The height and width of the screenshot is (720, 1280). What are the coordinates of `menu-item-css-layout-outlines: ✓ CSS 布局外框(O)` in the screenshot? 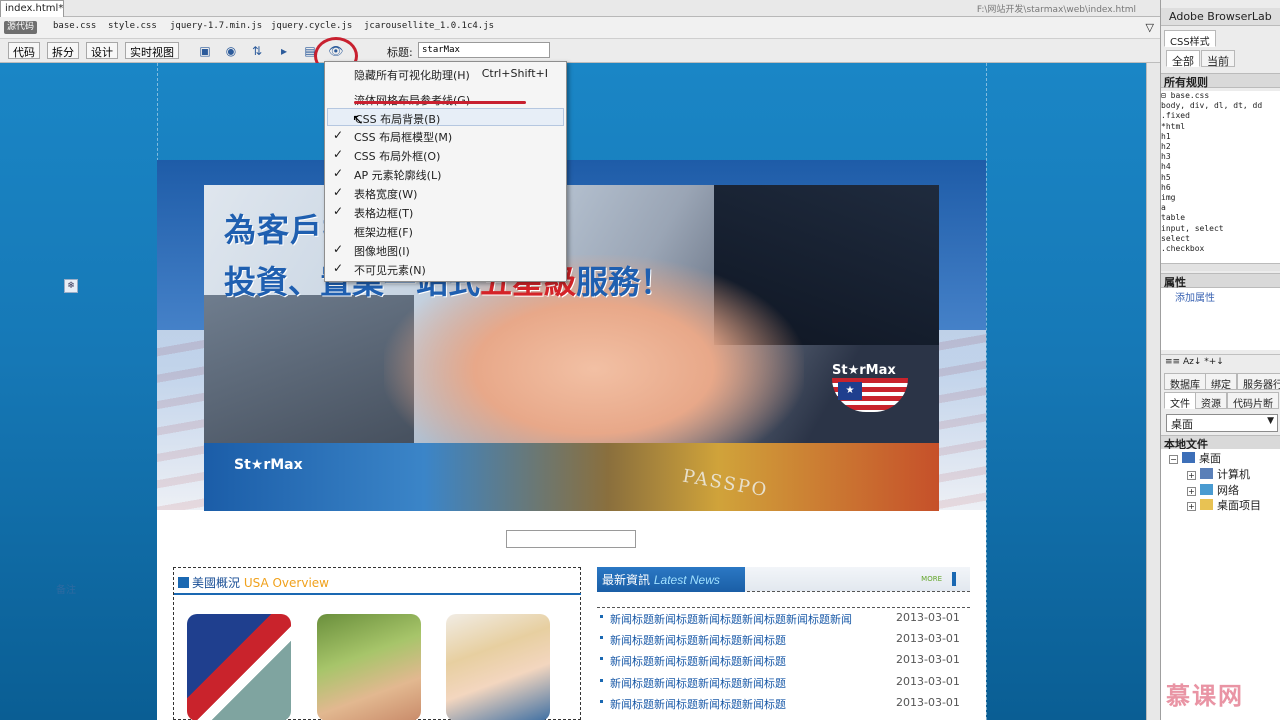 It's located at (445, 155).